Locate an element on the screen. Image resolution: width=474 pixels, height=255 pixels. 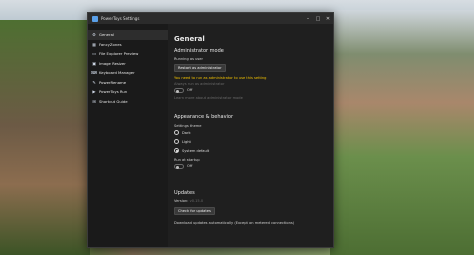
always-run-admin-toggle is located at coordinates (179, 90).